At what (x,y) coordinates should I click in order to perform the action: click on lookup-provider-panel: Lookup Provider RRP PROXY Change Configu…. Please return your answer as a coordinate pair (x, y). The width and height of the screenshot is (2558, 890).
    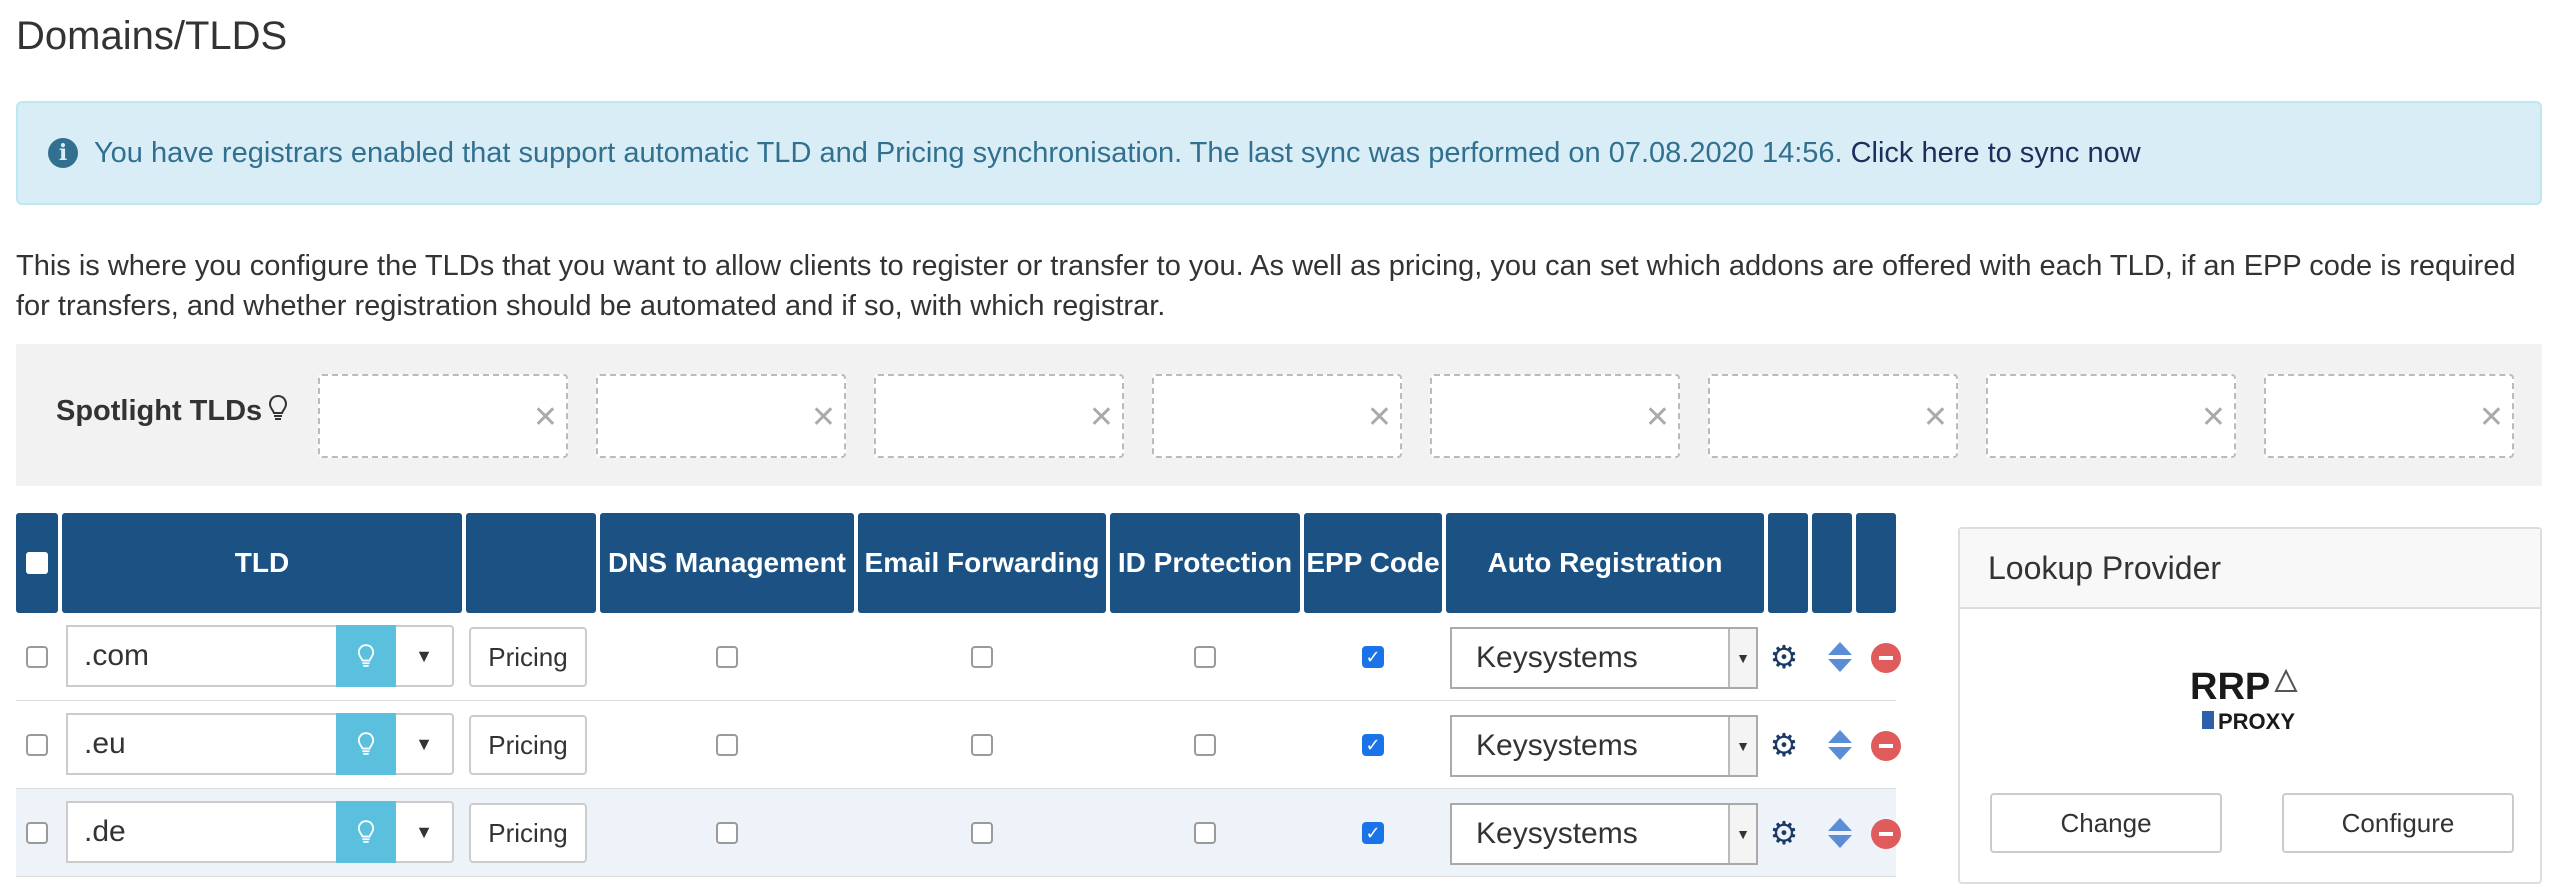
    Looking at the image, I should click on (2250, 705).